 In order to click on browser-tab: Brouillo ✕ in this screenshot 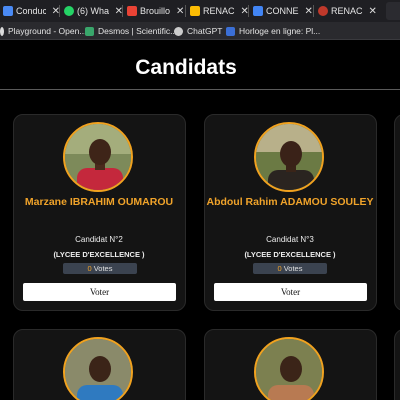, I will do `click(155, 11)`.